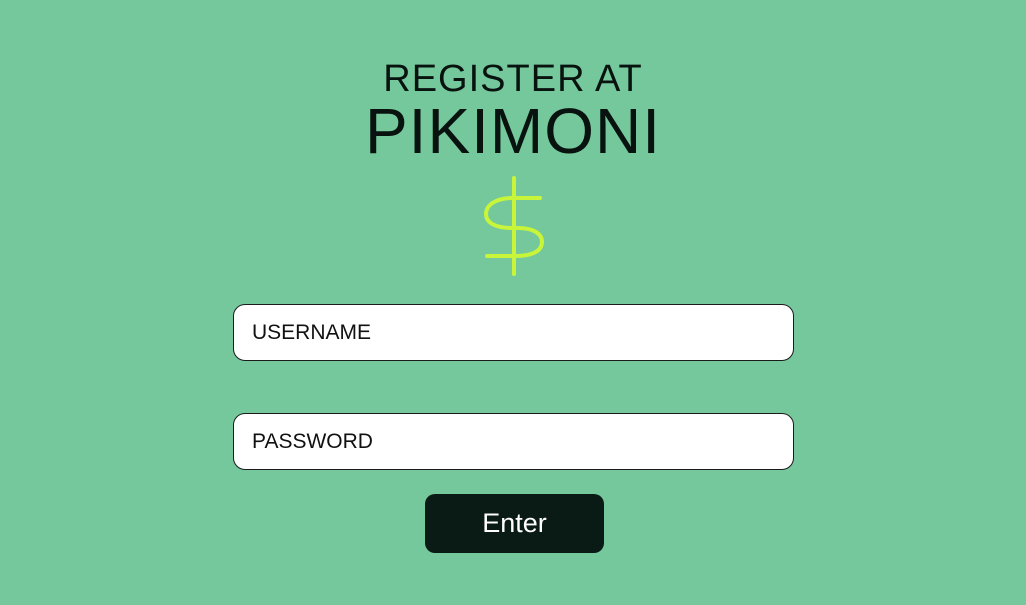 The width and height of the screenshot is (1026, 605). What do you see at coordinates (514, 523) in the screenshot?
I see `enter-button: Enter` at bounding box center [514, 523].